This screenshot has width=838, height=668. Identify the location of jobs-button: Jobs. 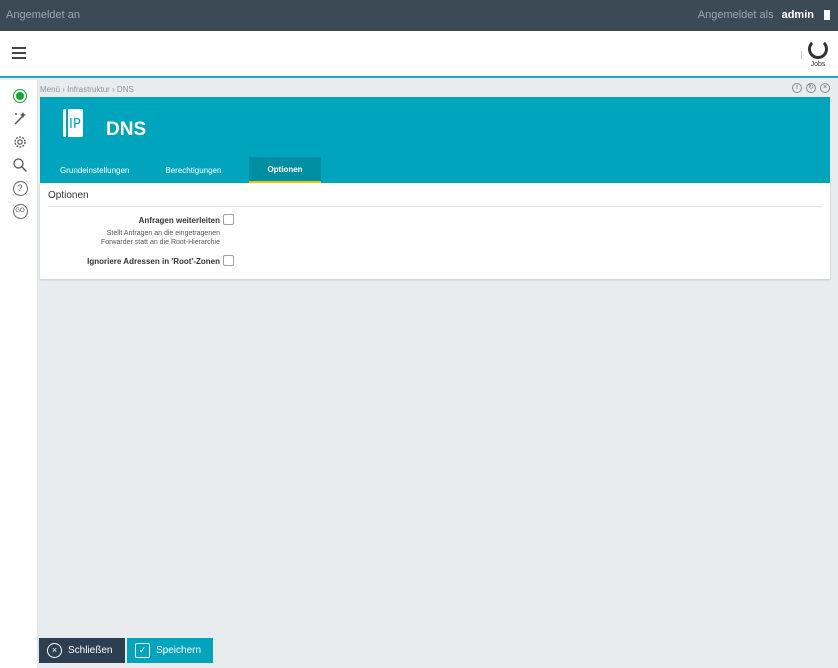
(818, 53).